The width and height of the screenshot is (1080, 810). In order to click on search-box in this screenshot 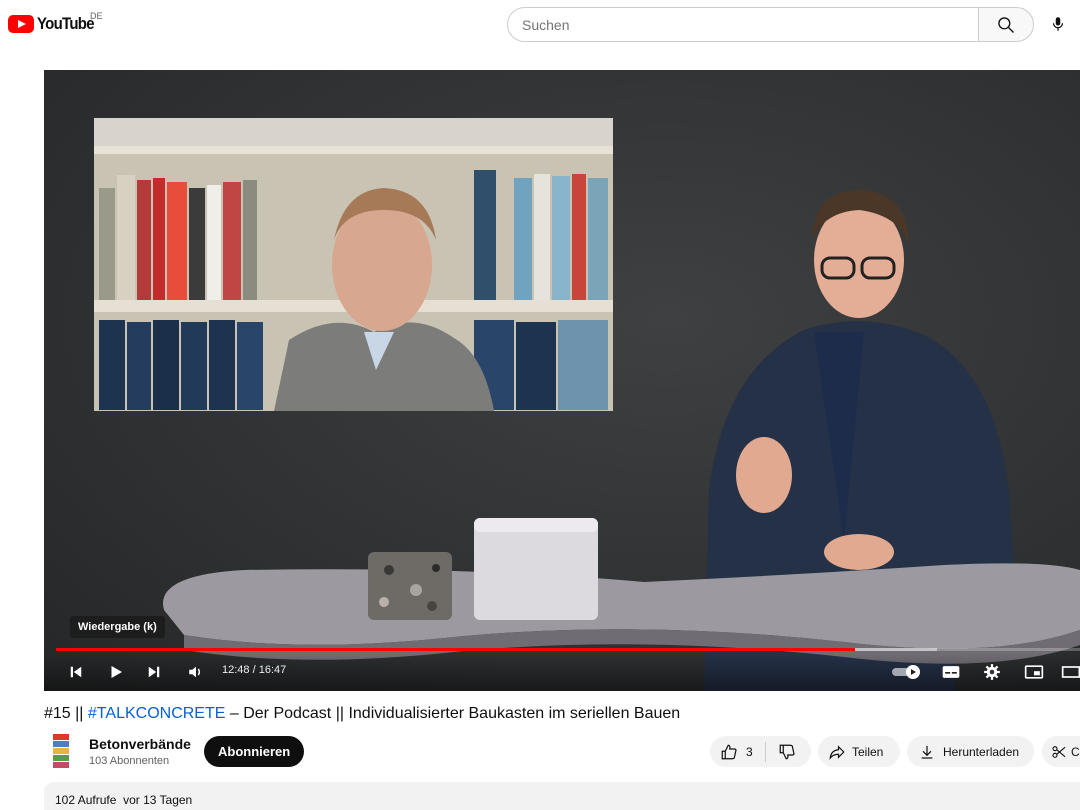, I will do `click(743, 24)`.